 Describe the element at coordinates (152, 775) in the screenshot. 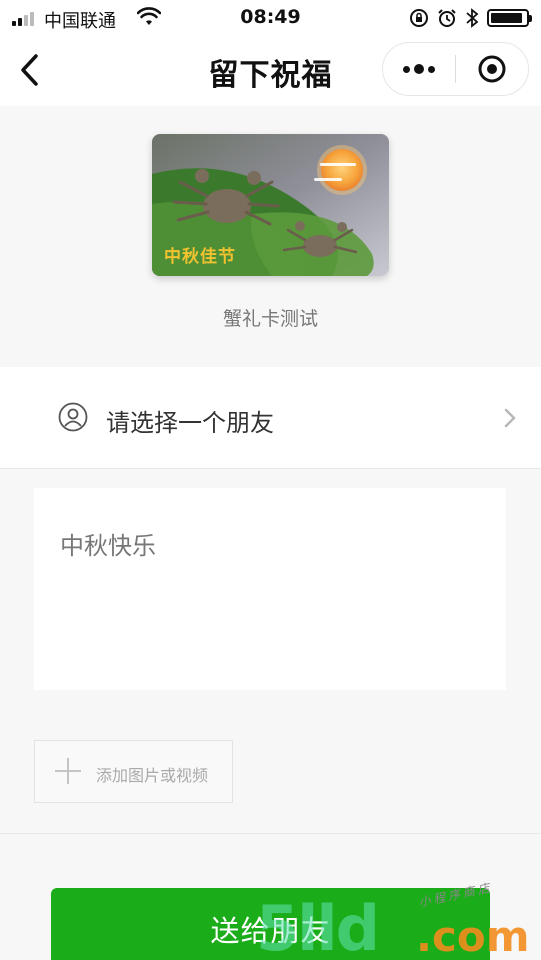

I see `add-media-label: 添加图片或视频` at that location.